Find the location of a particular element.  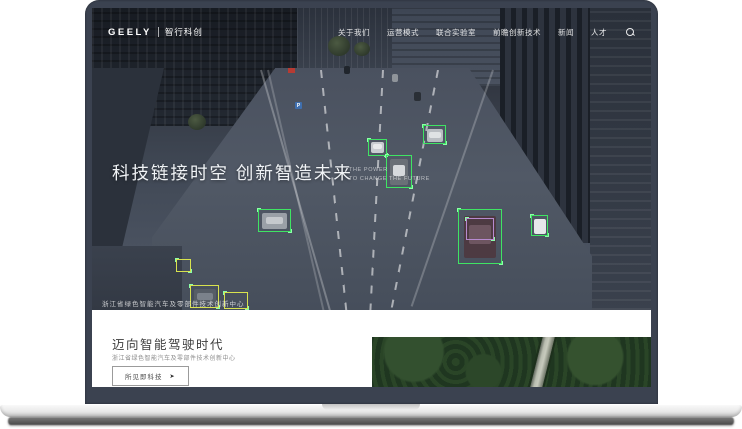

section-heading: 迈向智能驾驶时代 is located at coordinates (168, 345).